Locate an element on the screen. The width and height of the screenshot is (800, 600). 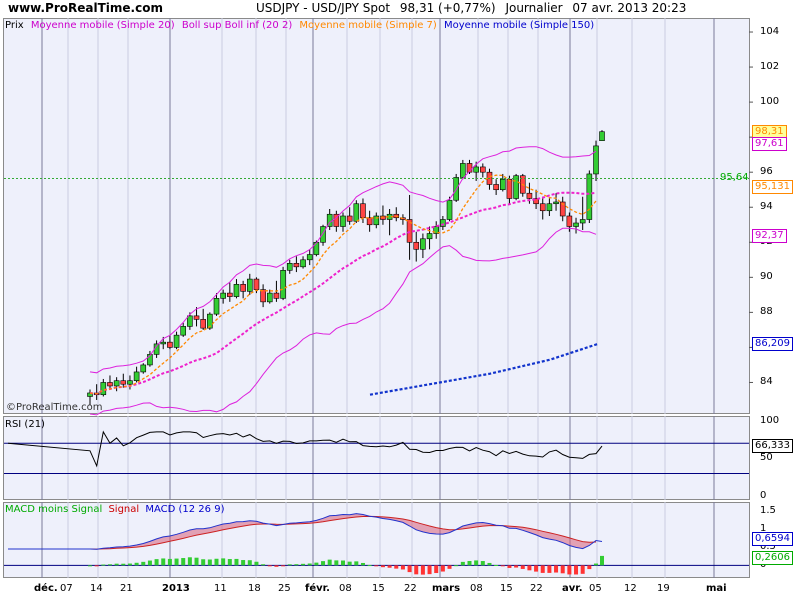
macd-line is located at coordinates (305, 531).